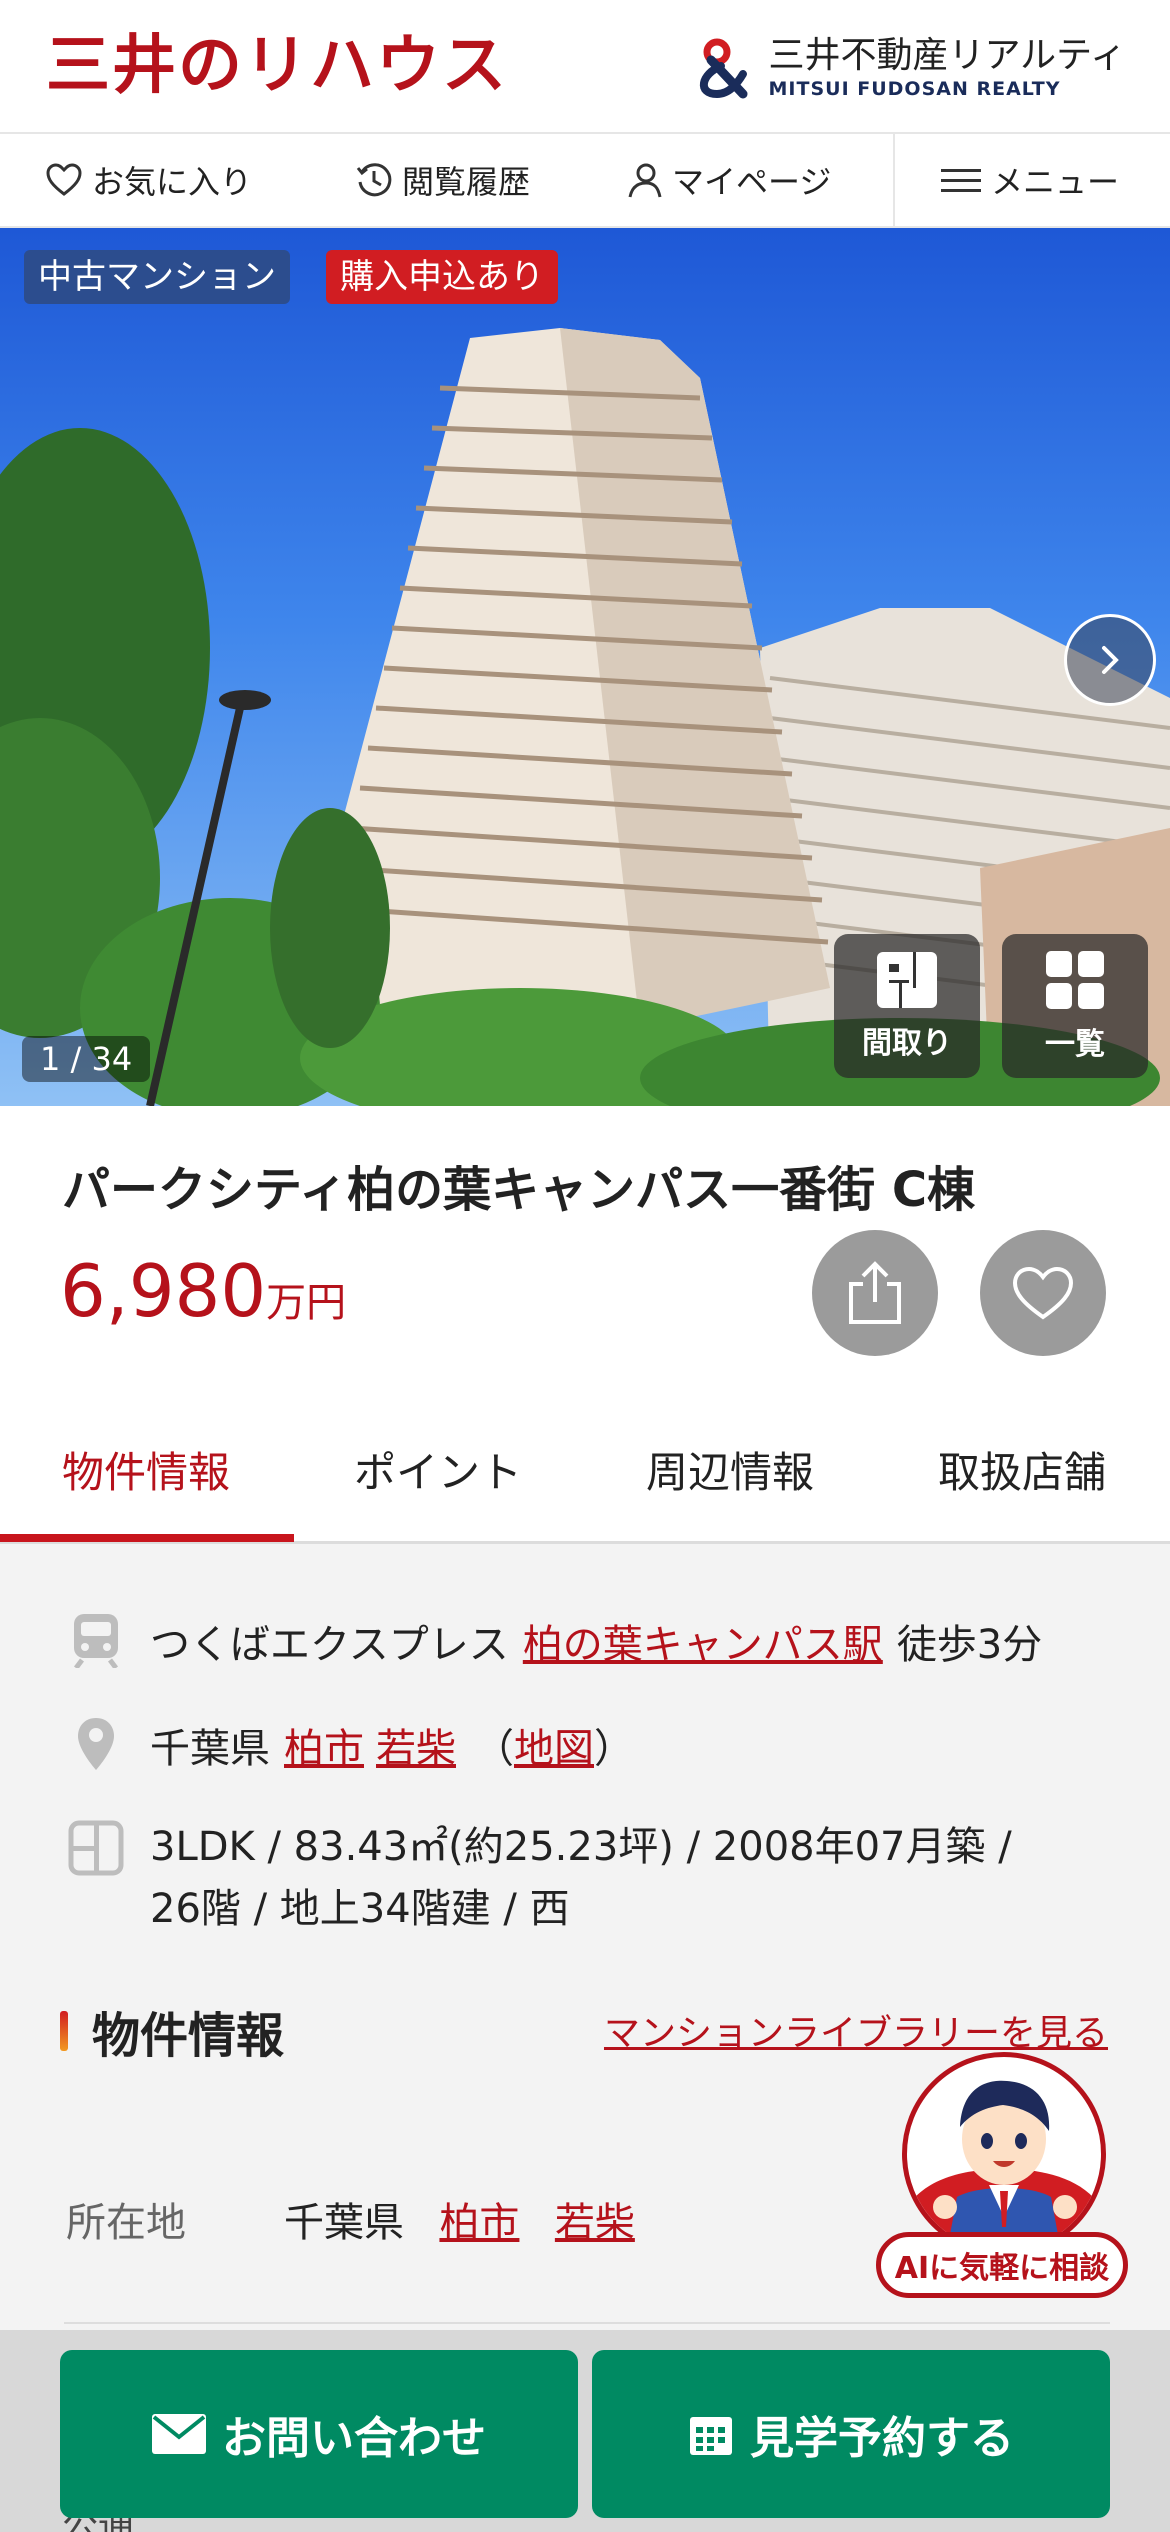 This screenshot has width=1170, height=2532. I want to click on photo-list-button: 一覧, so click(1075, 1006).